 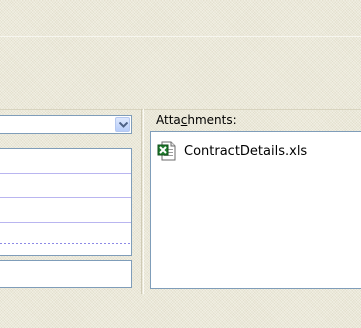 I want to click on panel-splitter, so click(x=141, y=201).